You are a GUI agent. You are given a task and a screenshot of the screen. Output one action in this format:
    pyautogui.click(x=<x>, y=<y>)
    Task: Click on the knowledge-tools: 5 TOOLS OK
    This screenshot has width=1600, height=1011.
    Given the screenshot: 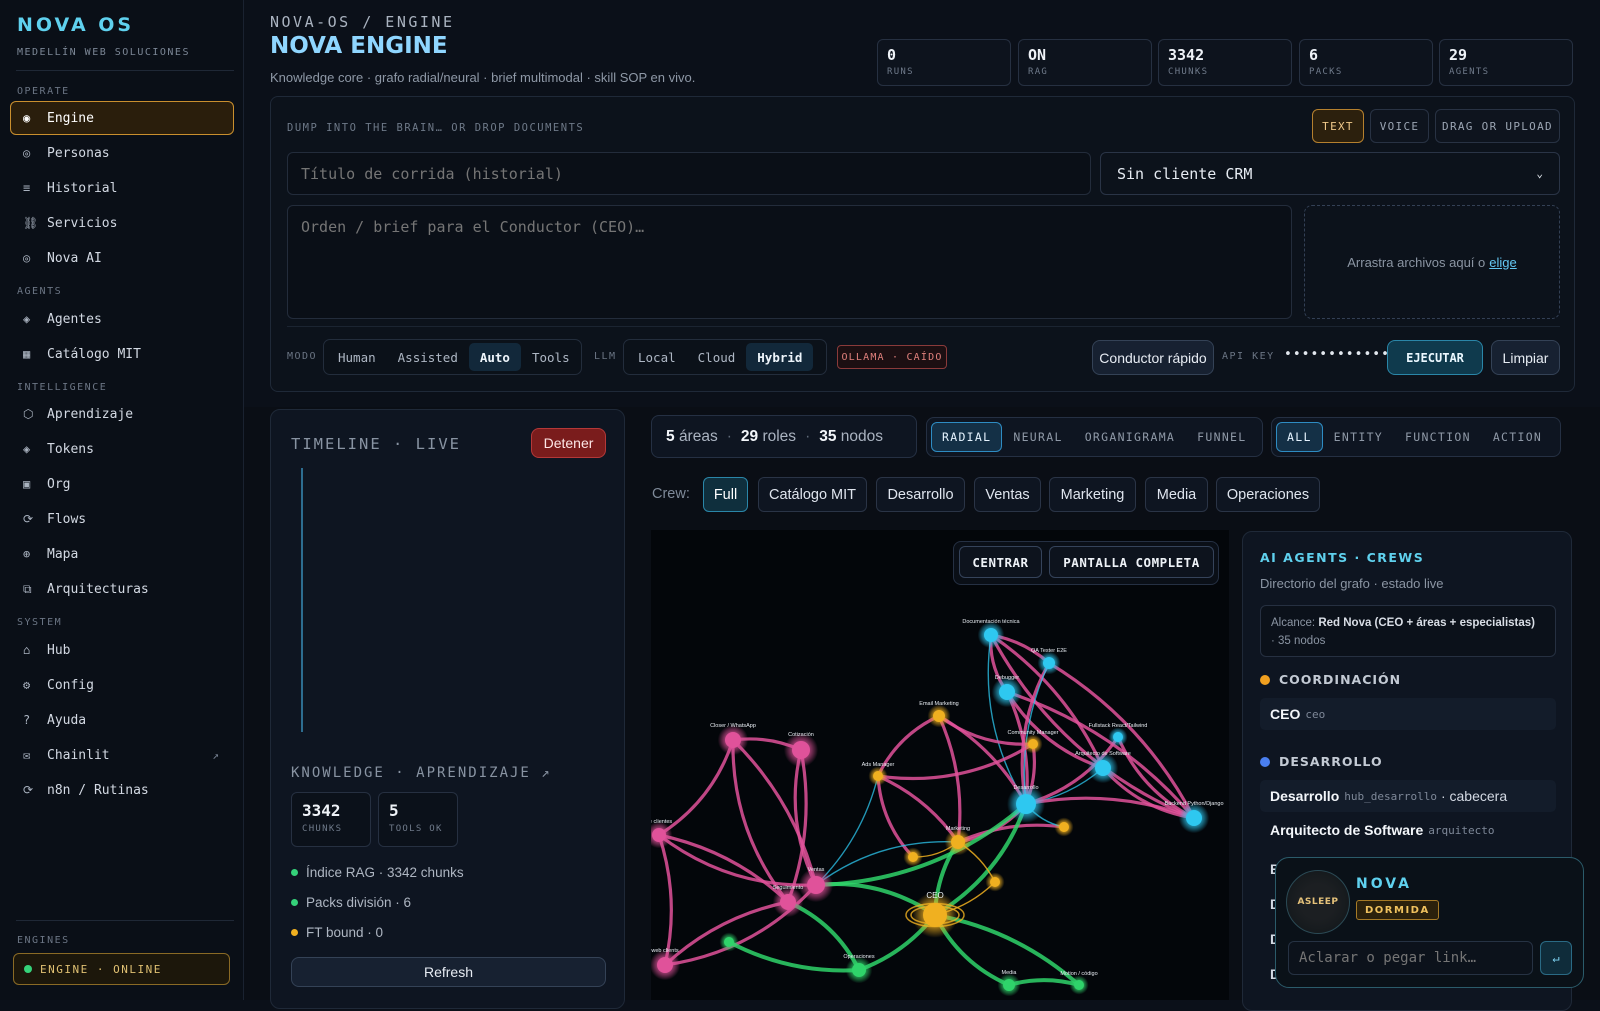 What is the action you would take?
    pyautogui.click(x=418, y=819)
    